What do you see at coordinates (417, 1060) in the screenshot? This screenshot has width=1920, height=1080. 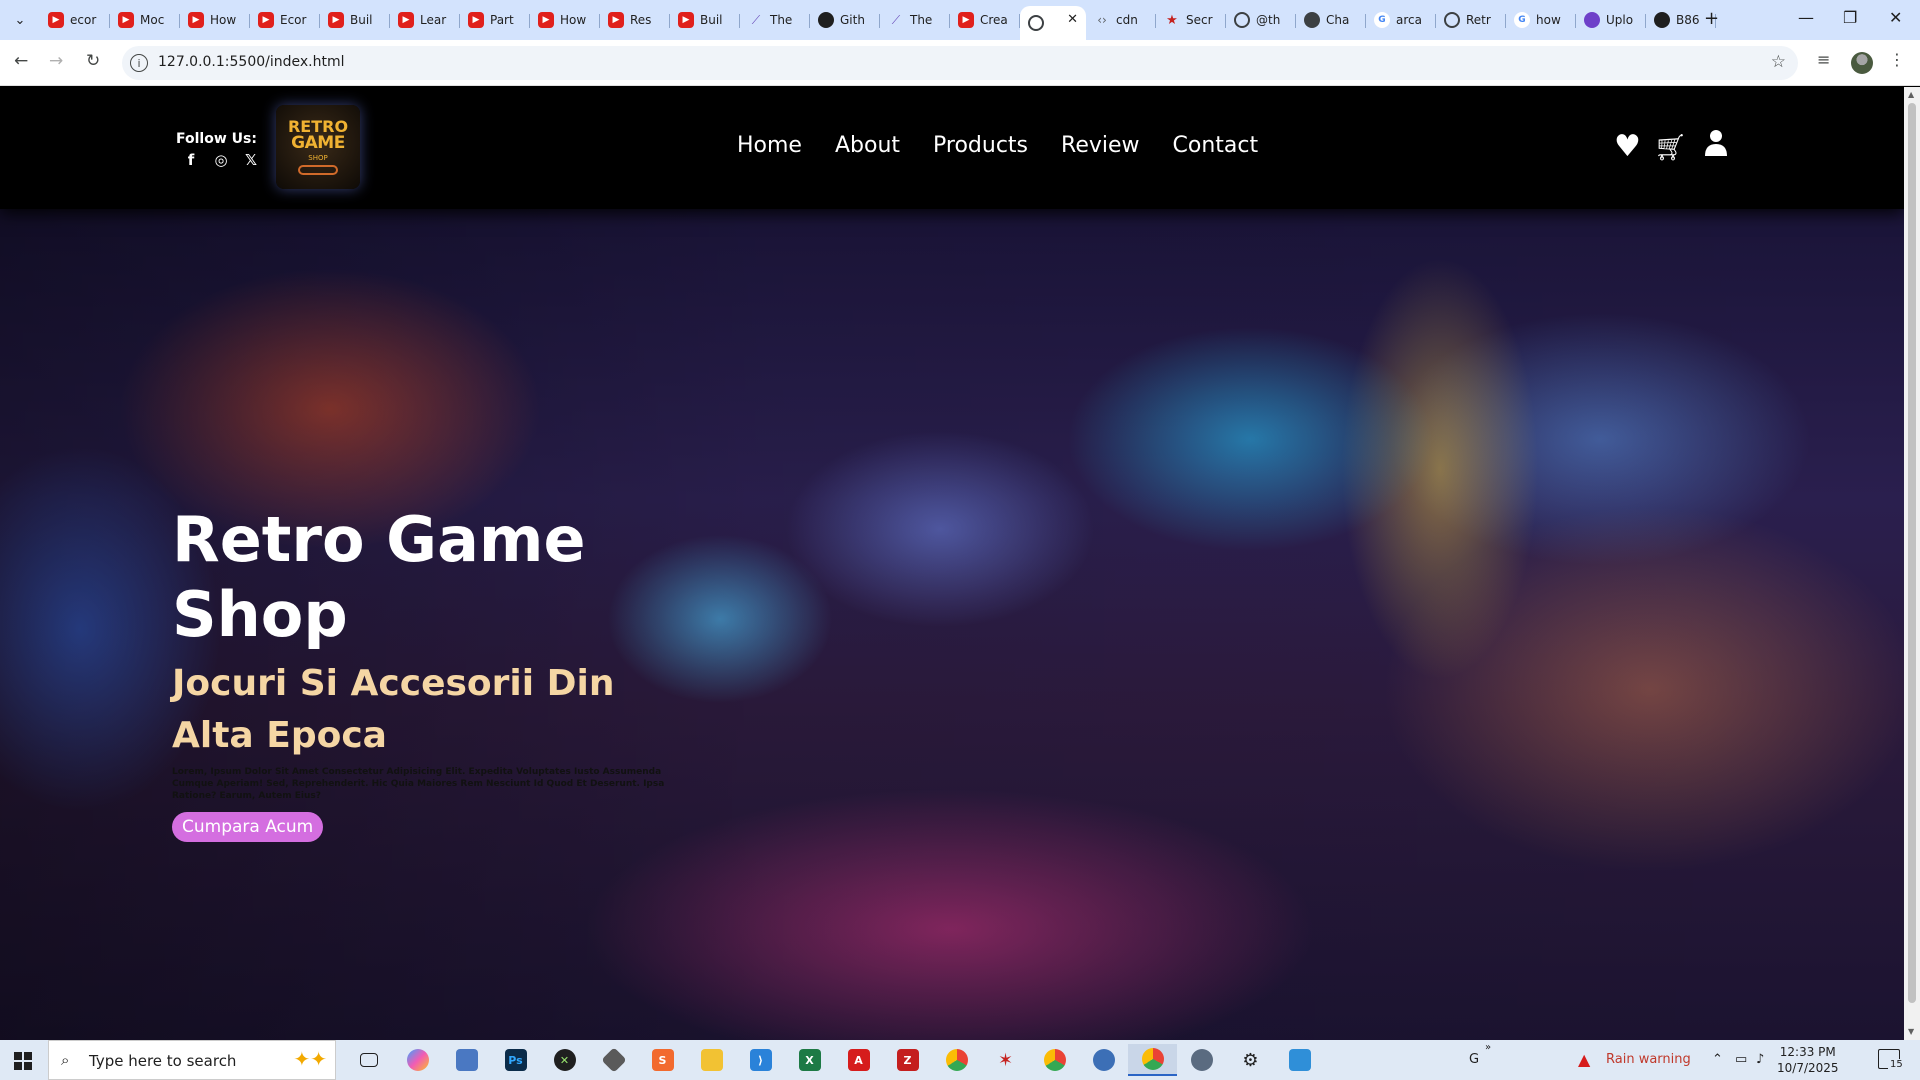 I see `copilot-icon` at bounding box center [417, 1060].